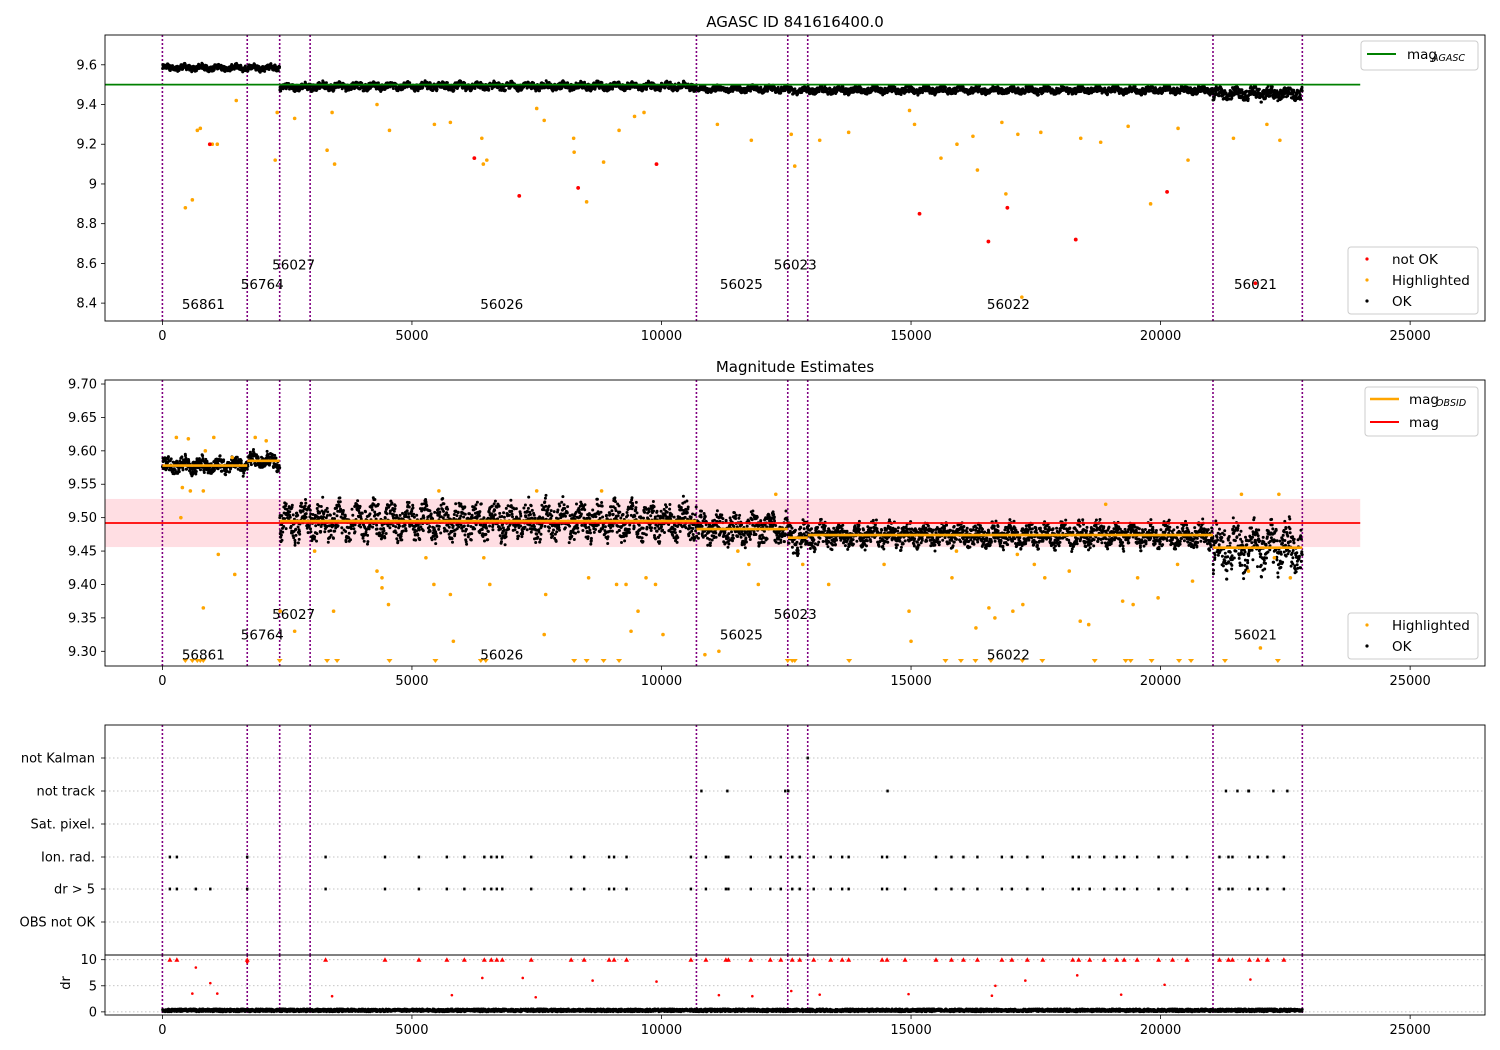 Image resolution: width=1500 pixels, height=1050 pixels. Describe the element at coordinates (910, 336) in the screenshot. I see `x-tick-label: 15000` at that location.